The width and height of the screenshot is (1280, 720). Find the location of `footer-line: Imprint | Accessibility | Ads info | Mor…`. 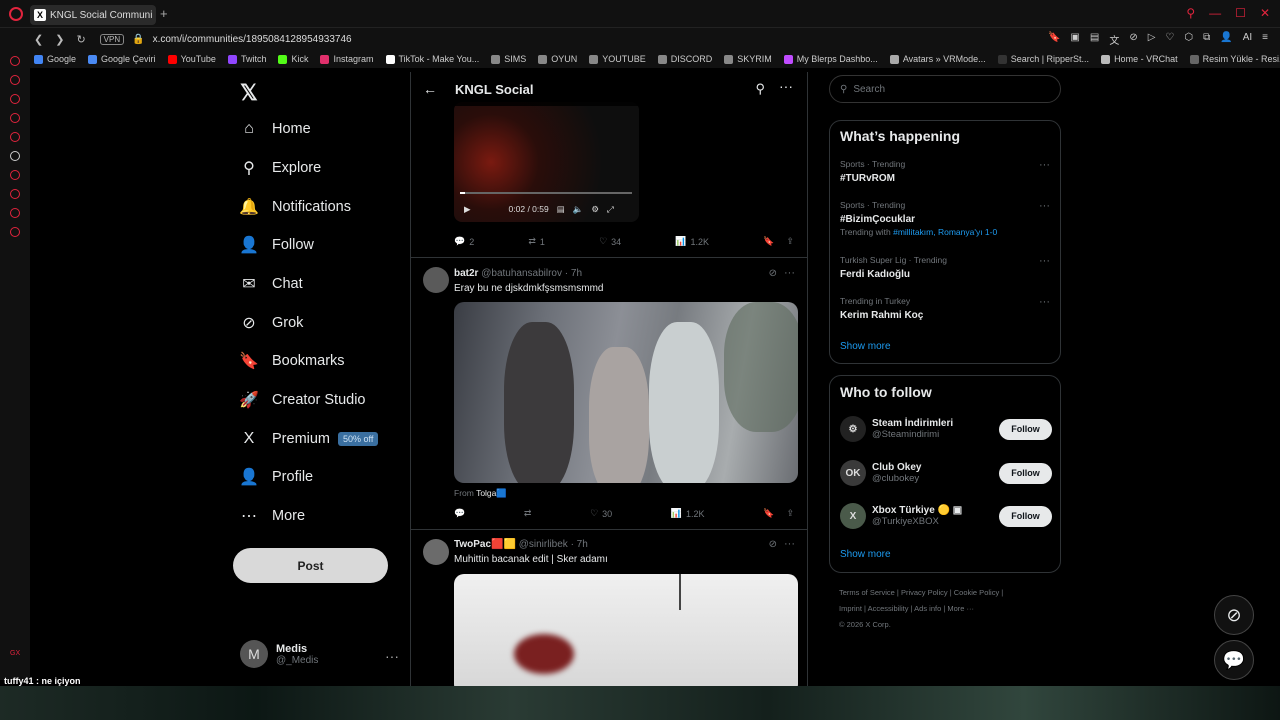

footer-line: Imprint | Accessibility | Ads info | Mor… is located at coordinates (949, 609).